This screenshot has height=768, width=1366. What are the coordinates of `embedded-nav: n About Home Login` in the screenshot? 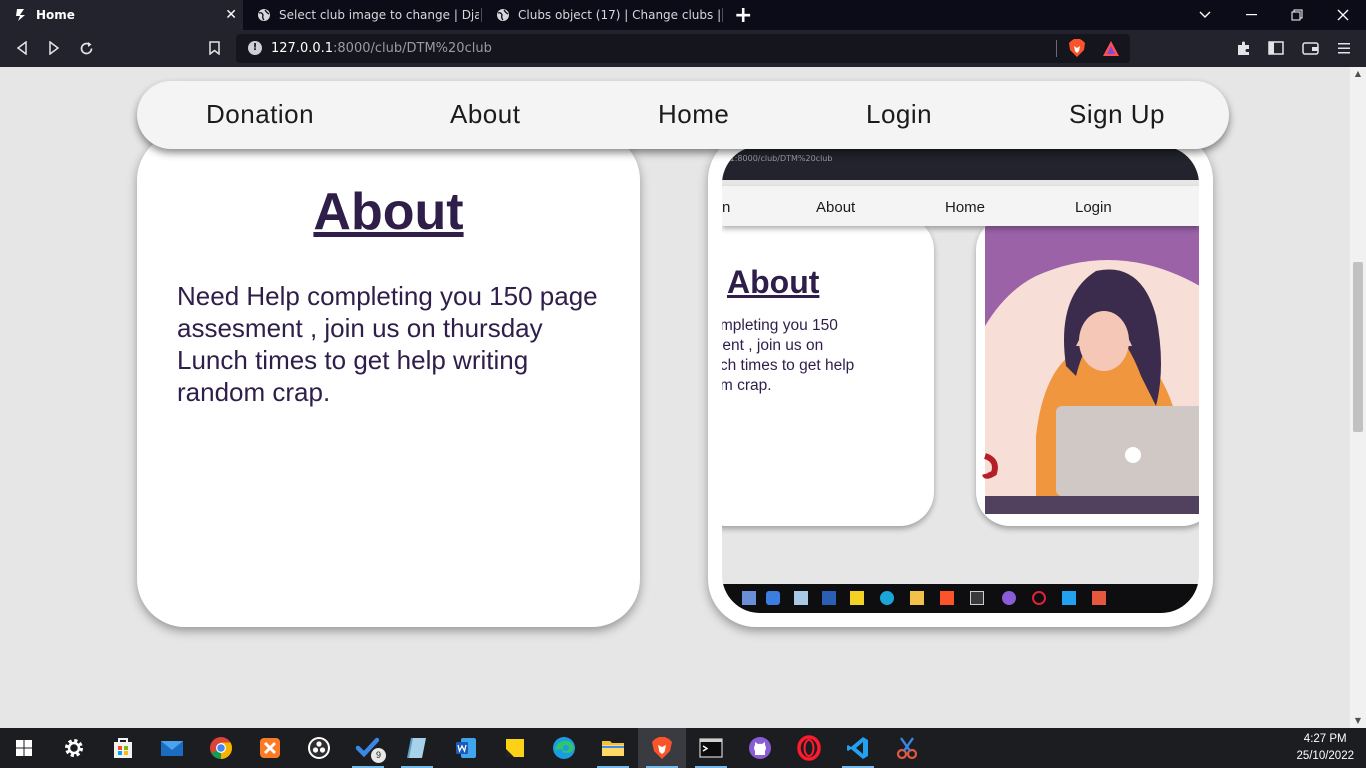 It's located at (960, 206).